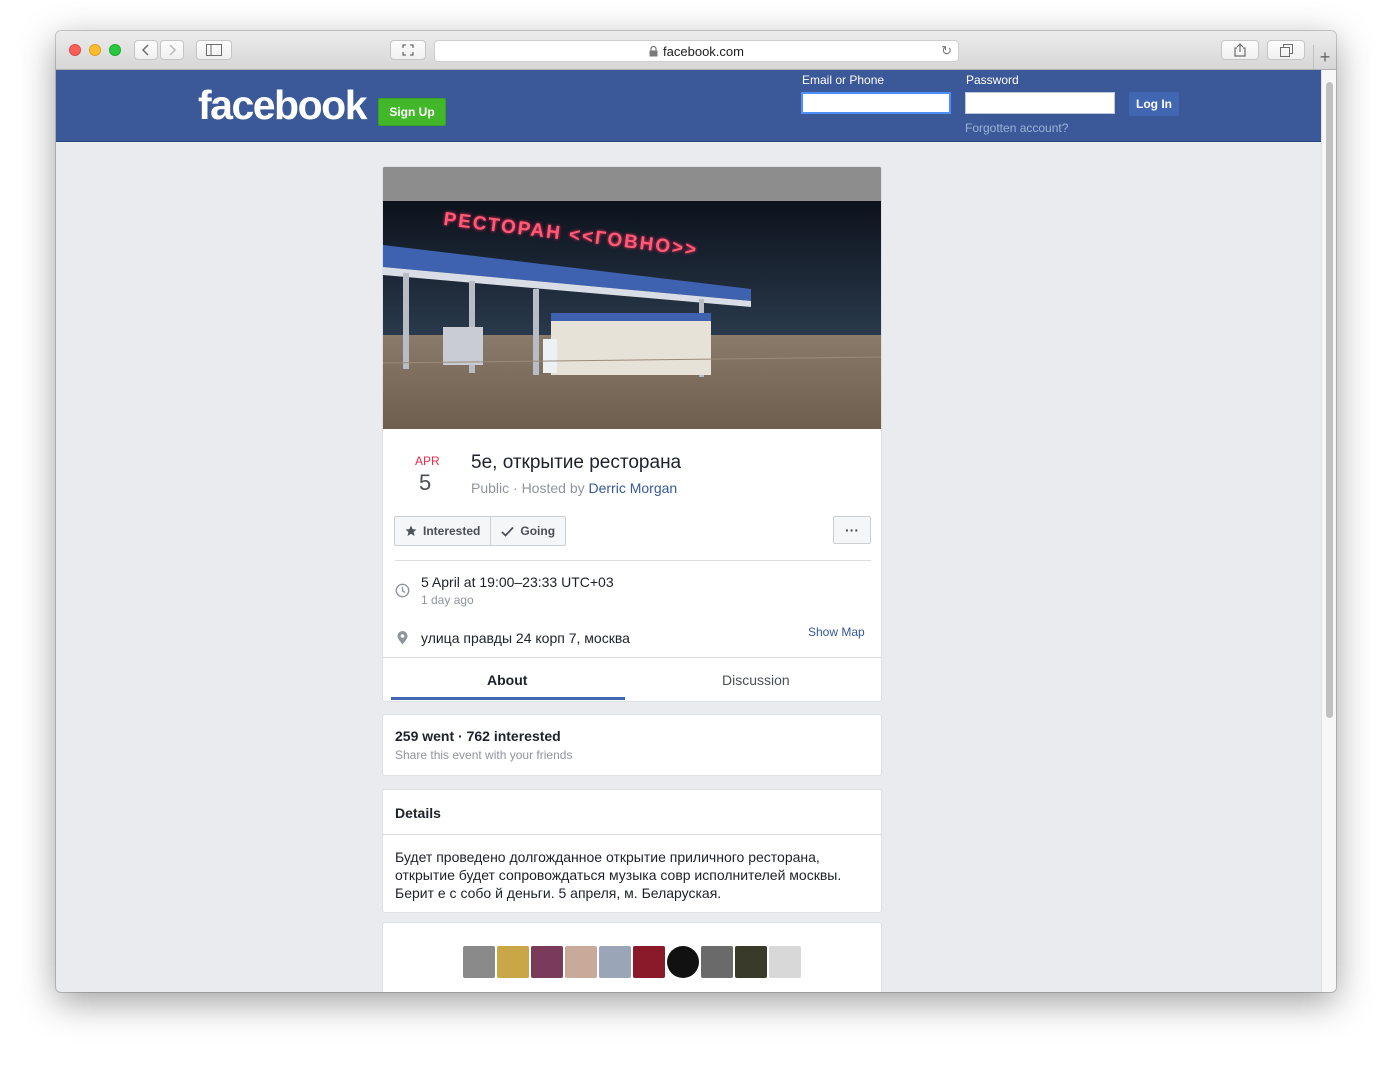 The image size is (1392, 1072). I want to click on address-bar: facebook.com ↻, so click(696, 51).